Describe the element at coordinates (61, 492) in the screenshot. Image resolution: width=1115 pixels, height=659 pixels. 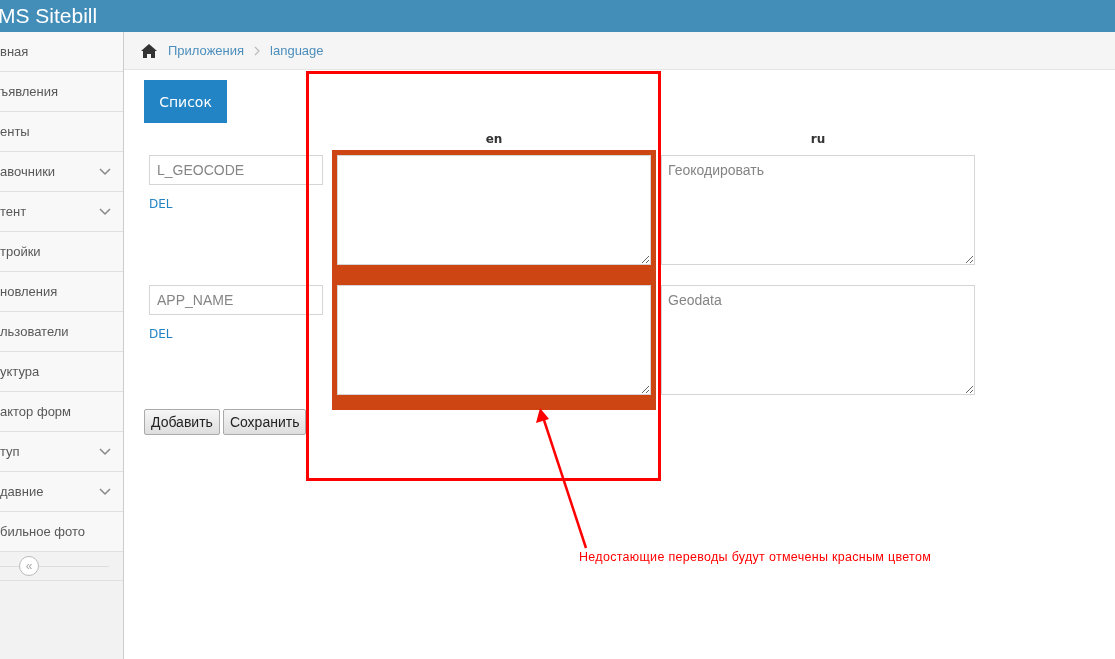
I see `sidebar-item: давние` at that location.